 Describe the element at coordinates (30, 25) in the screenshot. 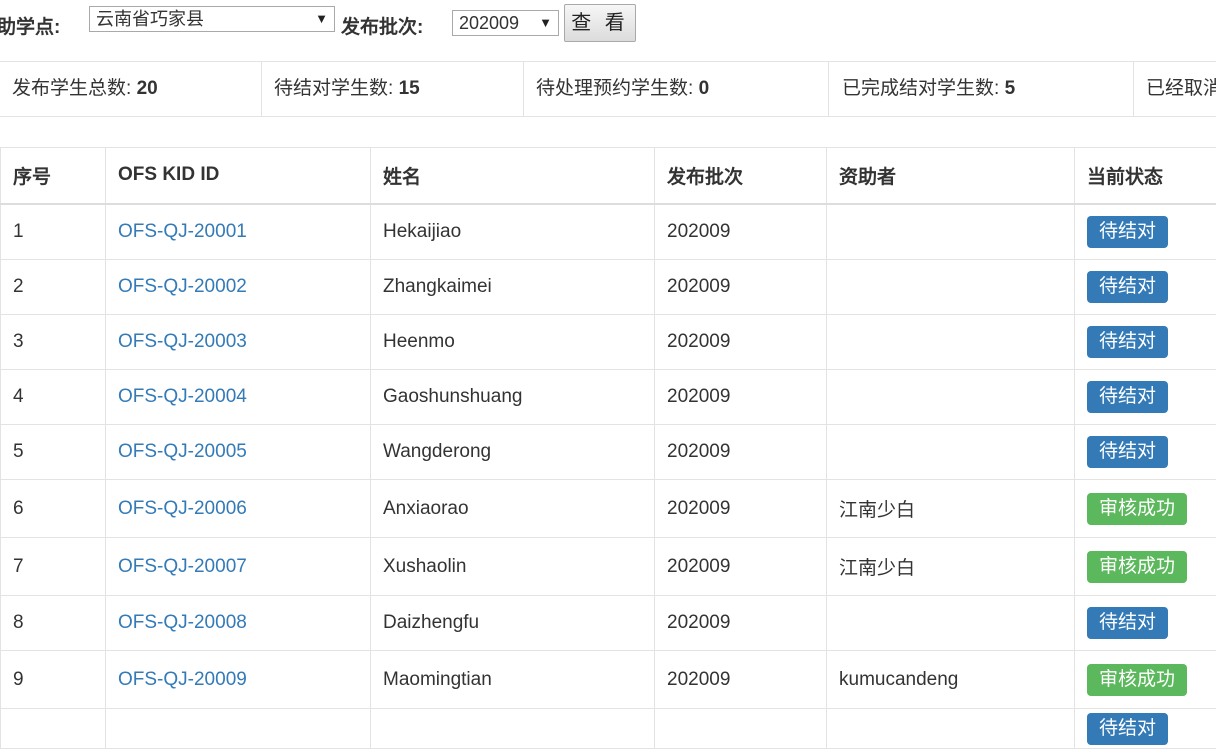

I see `site-label: 助学点:` at that location.